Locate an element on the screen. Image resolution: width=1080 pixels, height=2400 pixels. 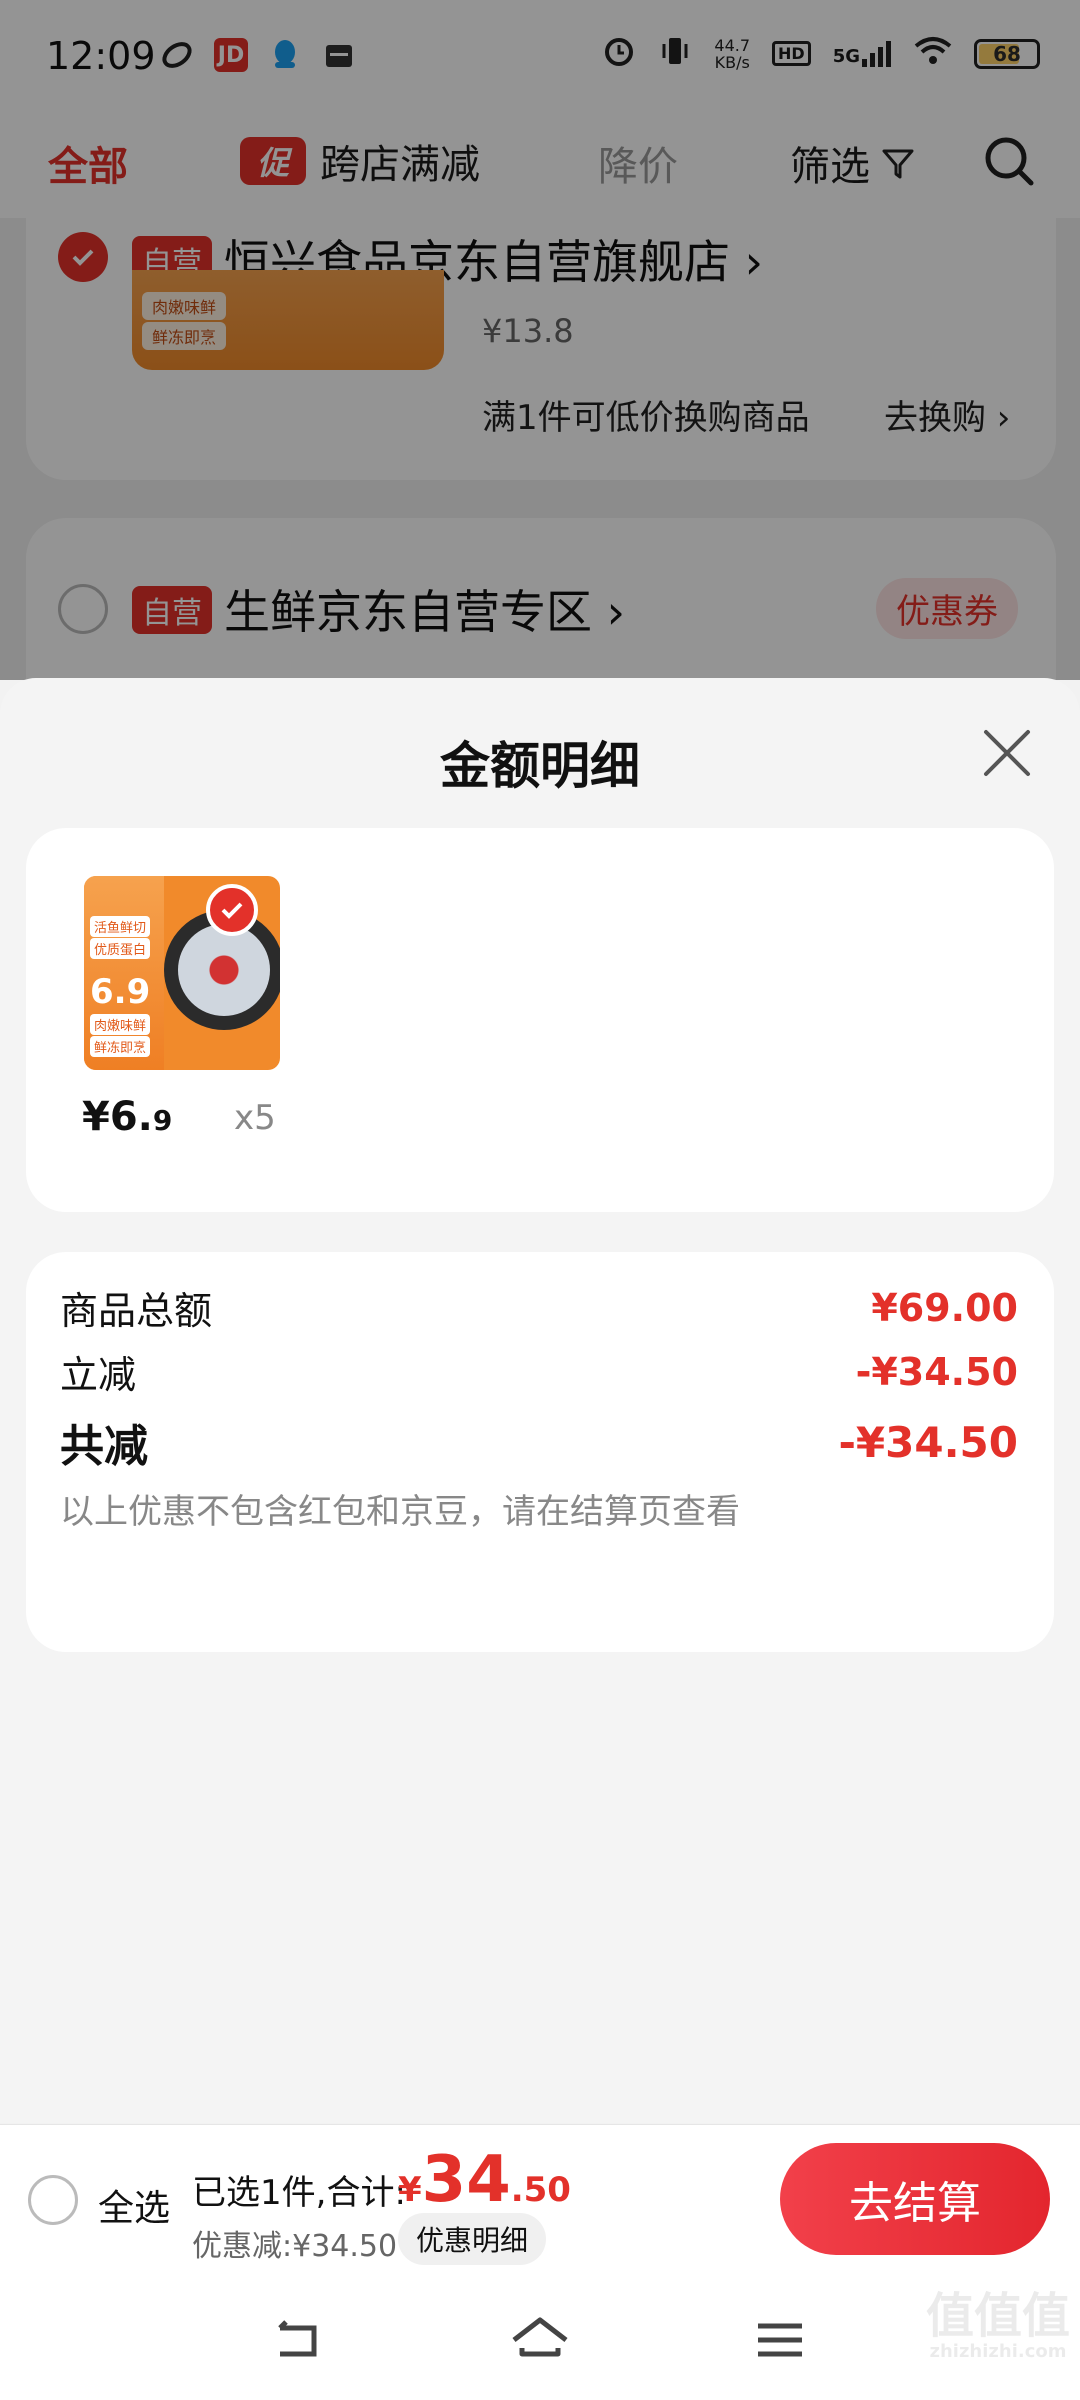
watermark-logo: 值值值 zhizhizhi.com is located at coordinates (998, 2326).